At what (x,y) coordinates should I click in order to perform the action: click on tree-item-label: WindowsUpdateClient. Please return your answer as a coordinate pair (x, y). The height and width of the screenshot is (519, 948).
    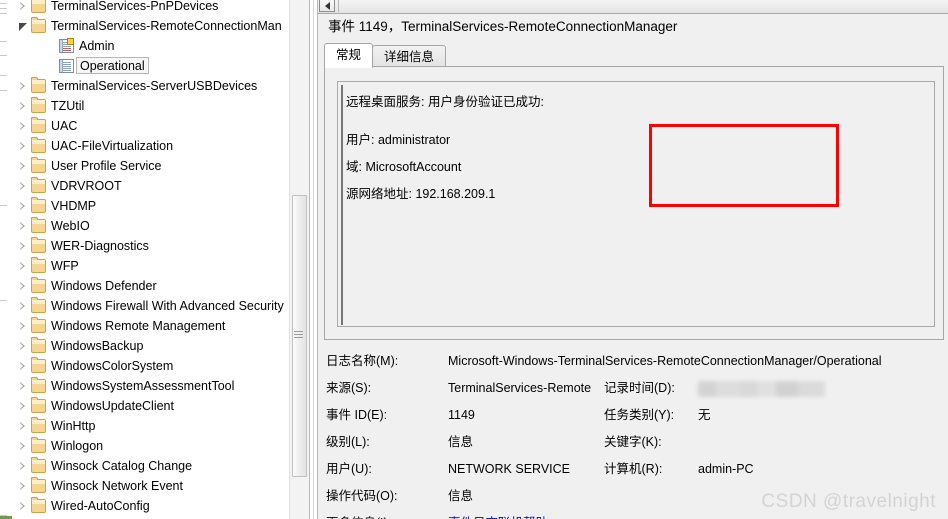
    Looking at the image, I should click on (112, 406).